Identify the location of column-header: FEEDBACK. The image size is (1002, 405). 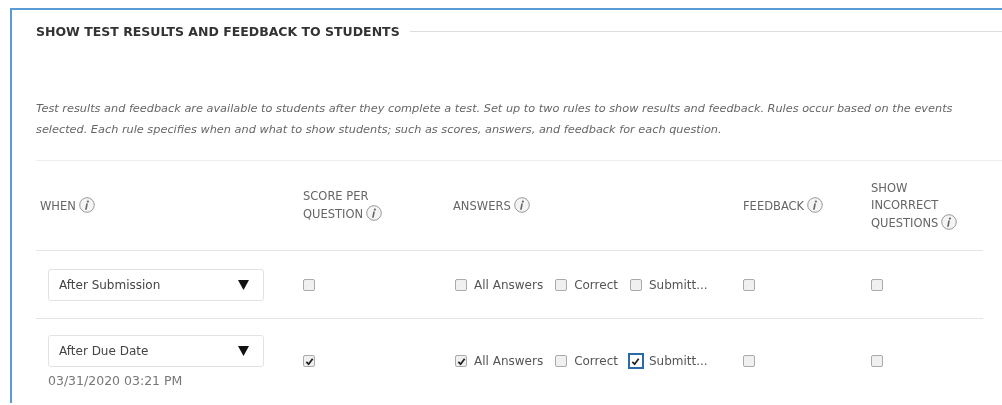
(783, 205).